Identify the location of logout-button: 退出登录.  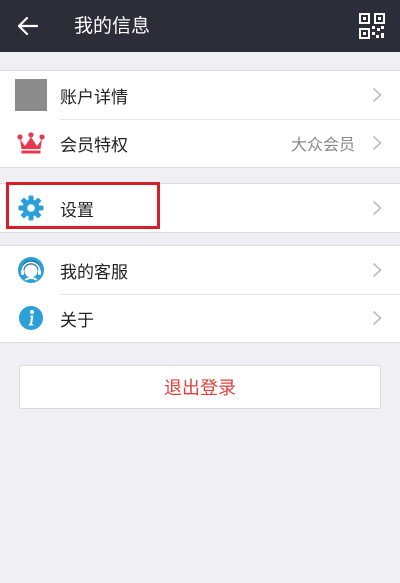
(200, 387).